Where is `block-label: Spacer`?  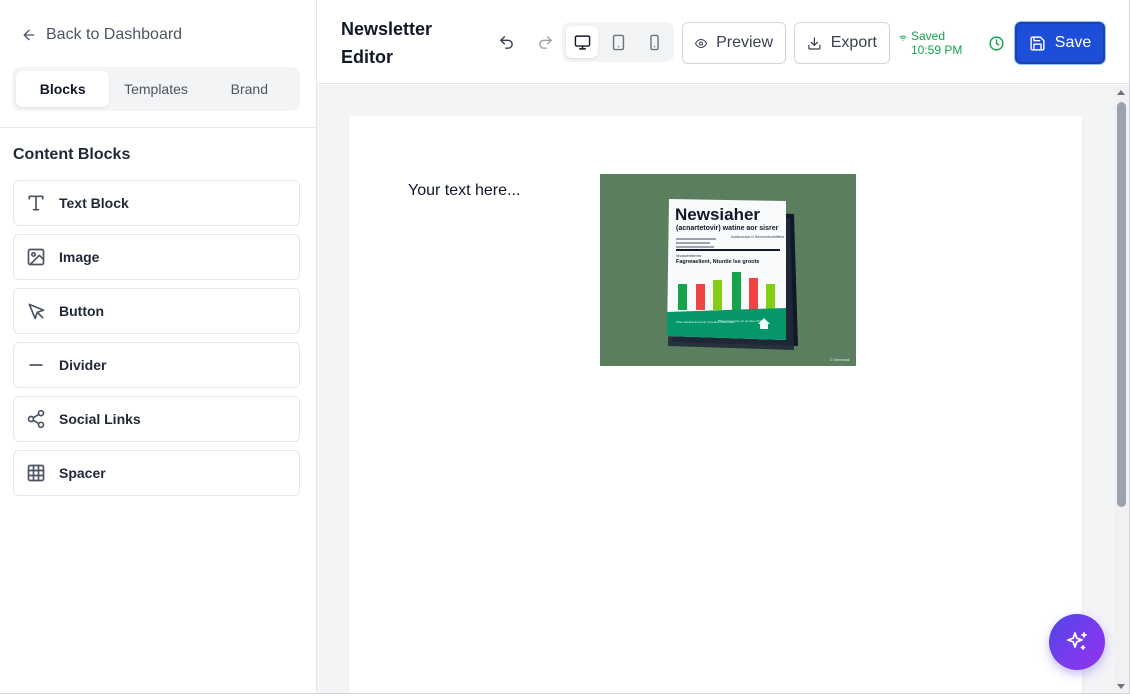 block-label: Spacer is located at coordinates (82, 473).